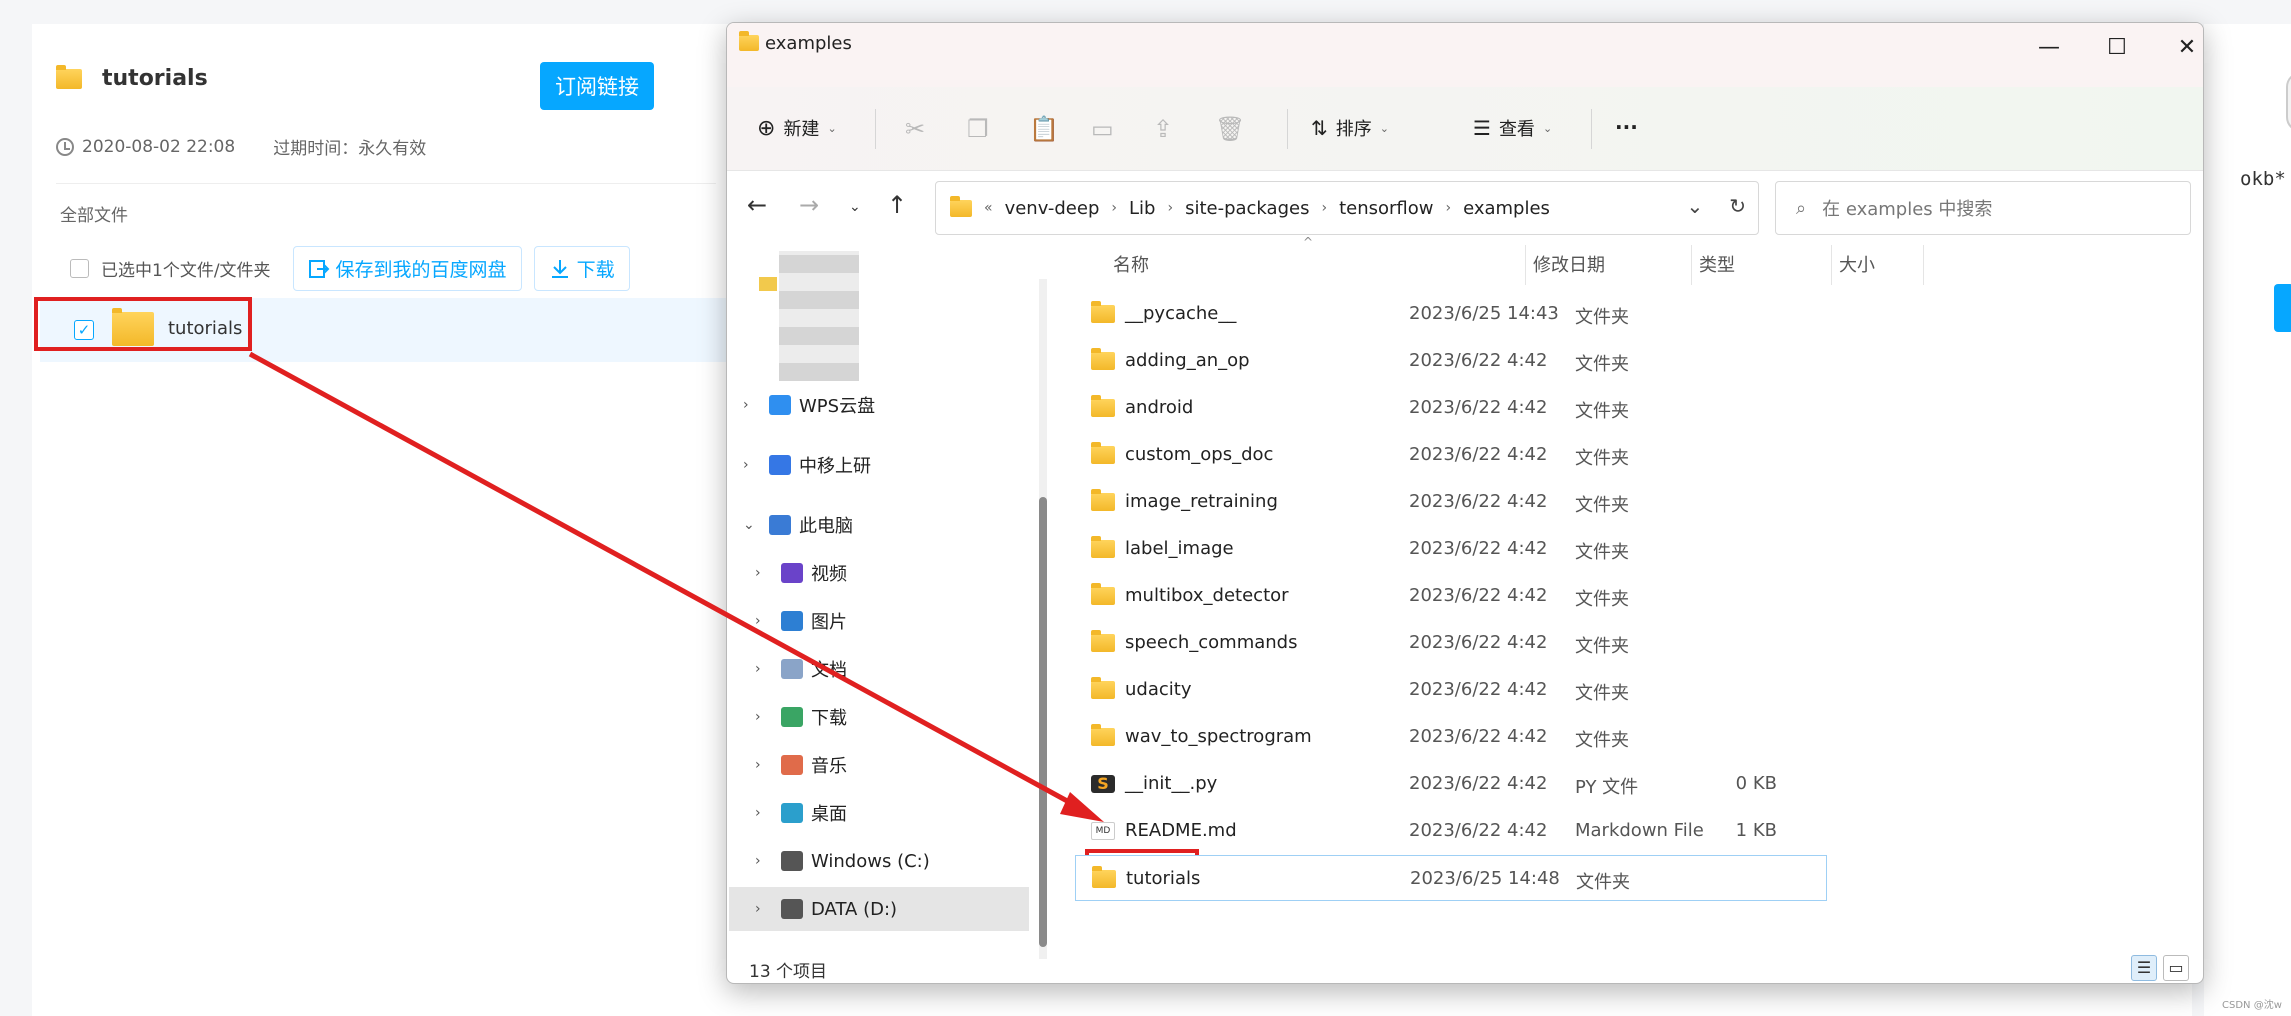 Image resolution: width=2291 pixels, height=1016 pixels. What do you see at coordinates (1451, 314) in the screenshot?
I see `file-row: __pycache__ 2023/6/25 14:43 文件夹` at bounding box center [1451, 314].